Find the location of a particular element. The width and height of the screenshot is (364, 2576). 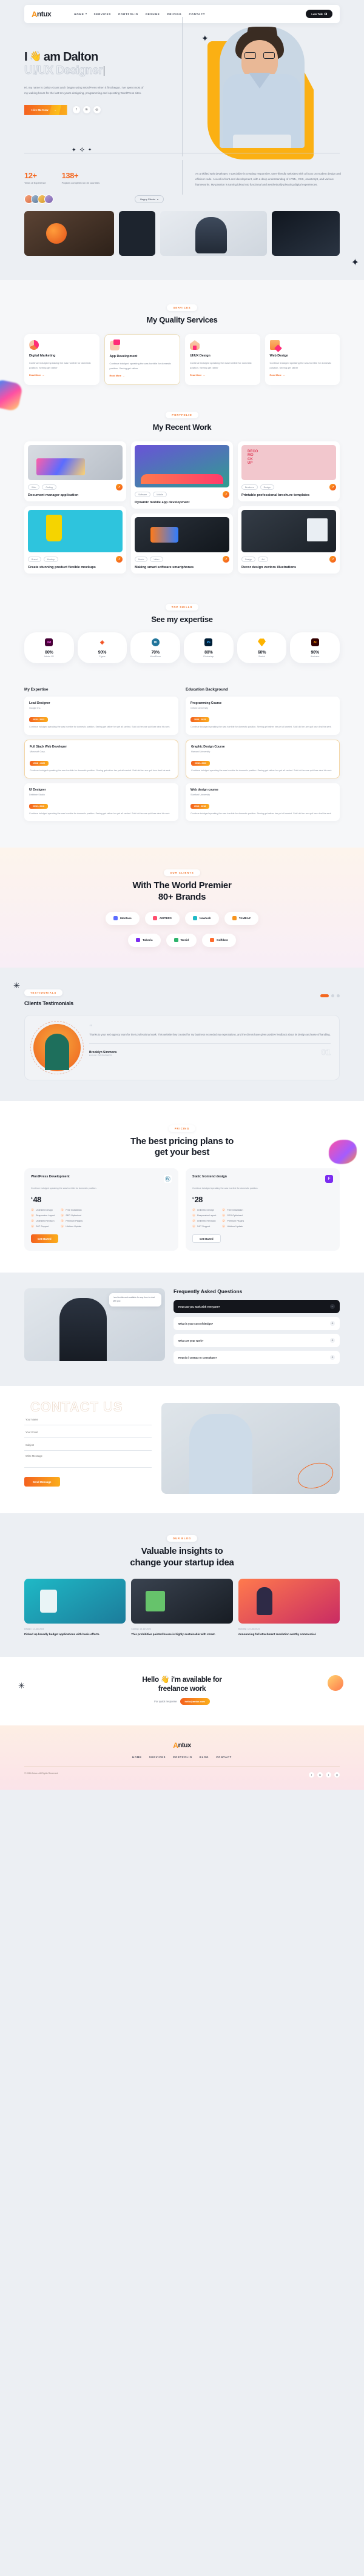

faq-item: How can you work with everyone? − is located at coordinates (257, 1307).